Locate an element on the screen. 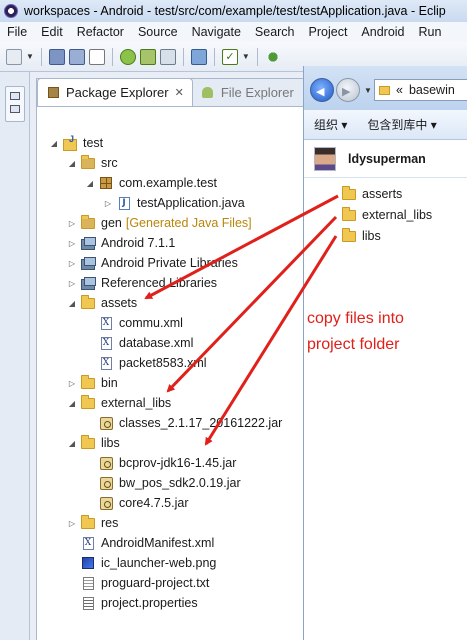 The width and height of the screenshot is (467, 640). close-icon: ✕ is located at coordinates (179, 92).